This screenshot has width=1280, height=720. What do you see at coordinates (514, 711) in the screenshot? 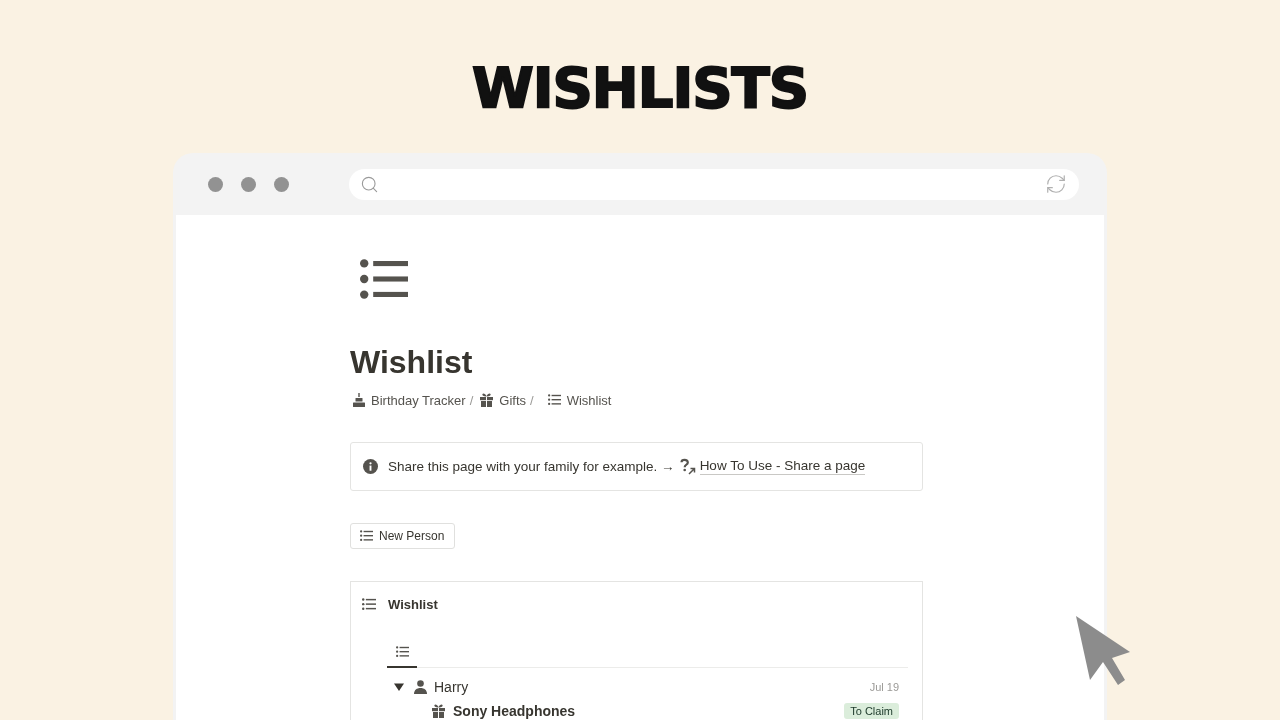
I see `item-name: Sony Headphones` at bounding box center [514, 711].